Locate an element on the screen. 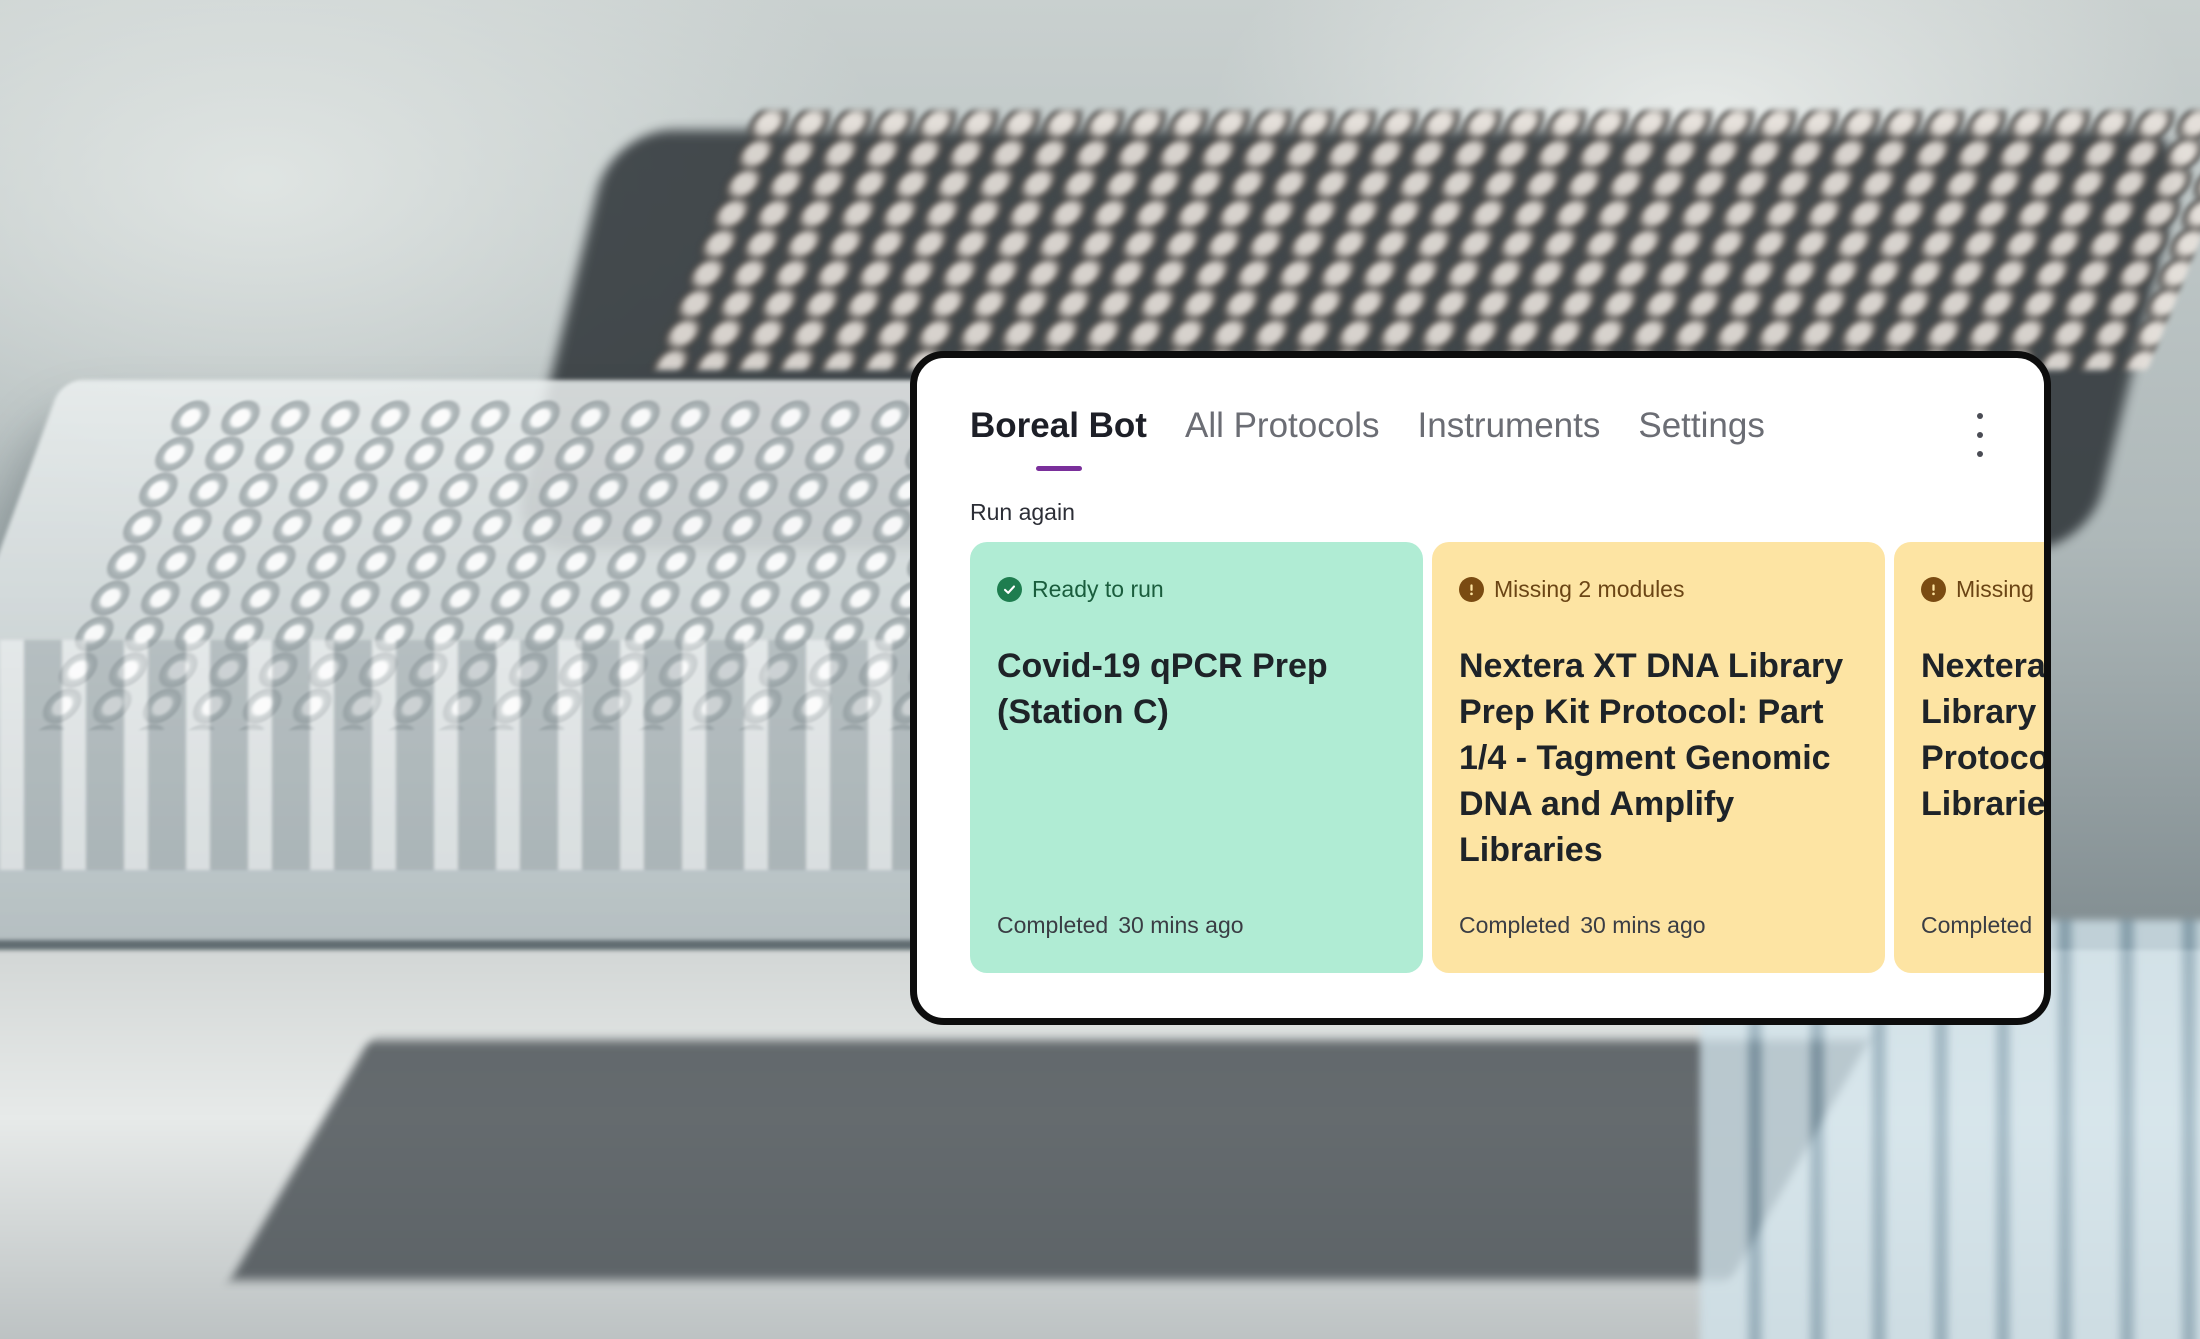 The image size is (2200, 1339). status-text: Ready to run is located at coordinates (1098, 589).